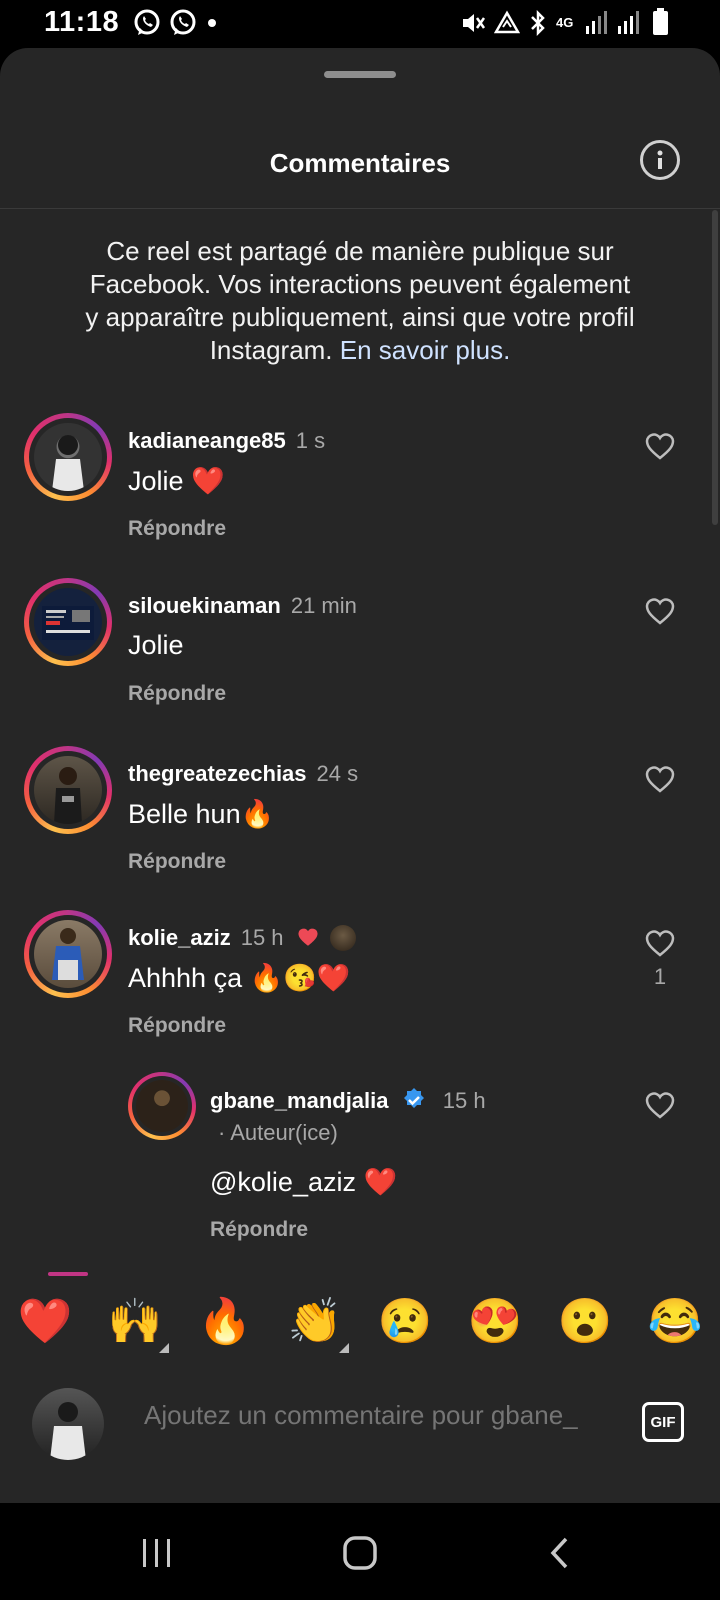 The image size is (720, 1600). Describe the element at coordinates (176, 481) in the screenshot. I see `comment-text: Jolie ❤️` at that location.